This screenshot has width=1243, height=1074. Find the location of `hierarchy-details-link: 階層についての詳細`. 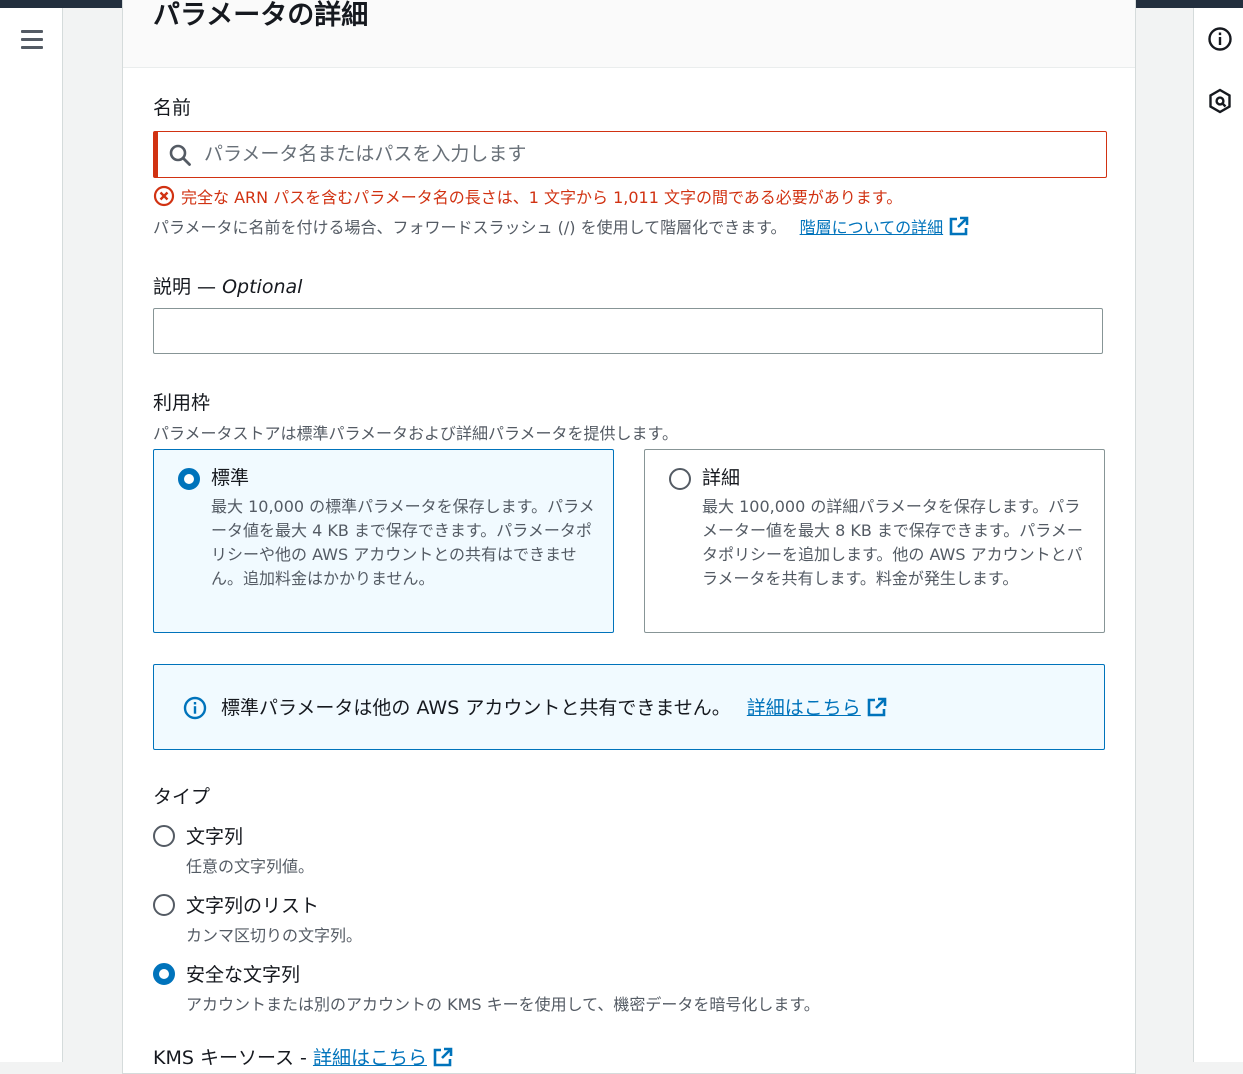

hierarchy-details-link: 階層についての詳細 is located at coordinates (885, 226).